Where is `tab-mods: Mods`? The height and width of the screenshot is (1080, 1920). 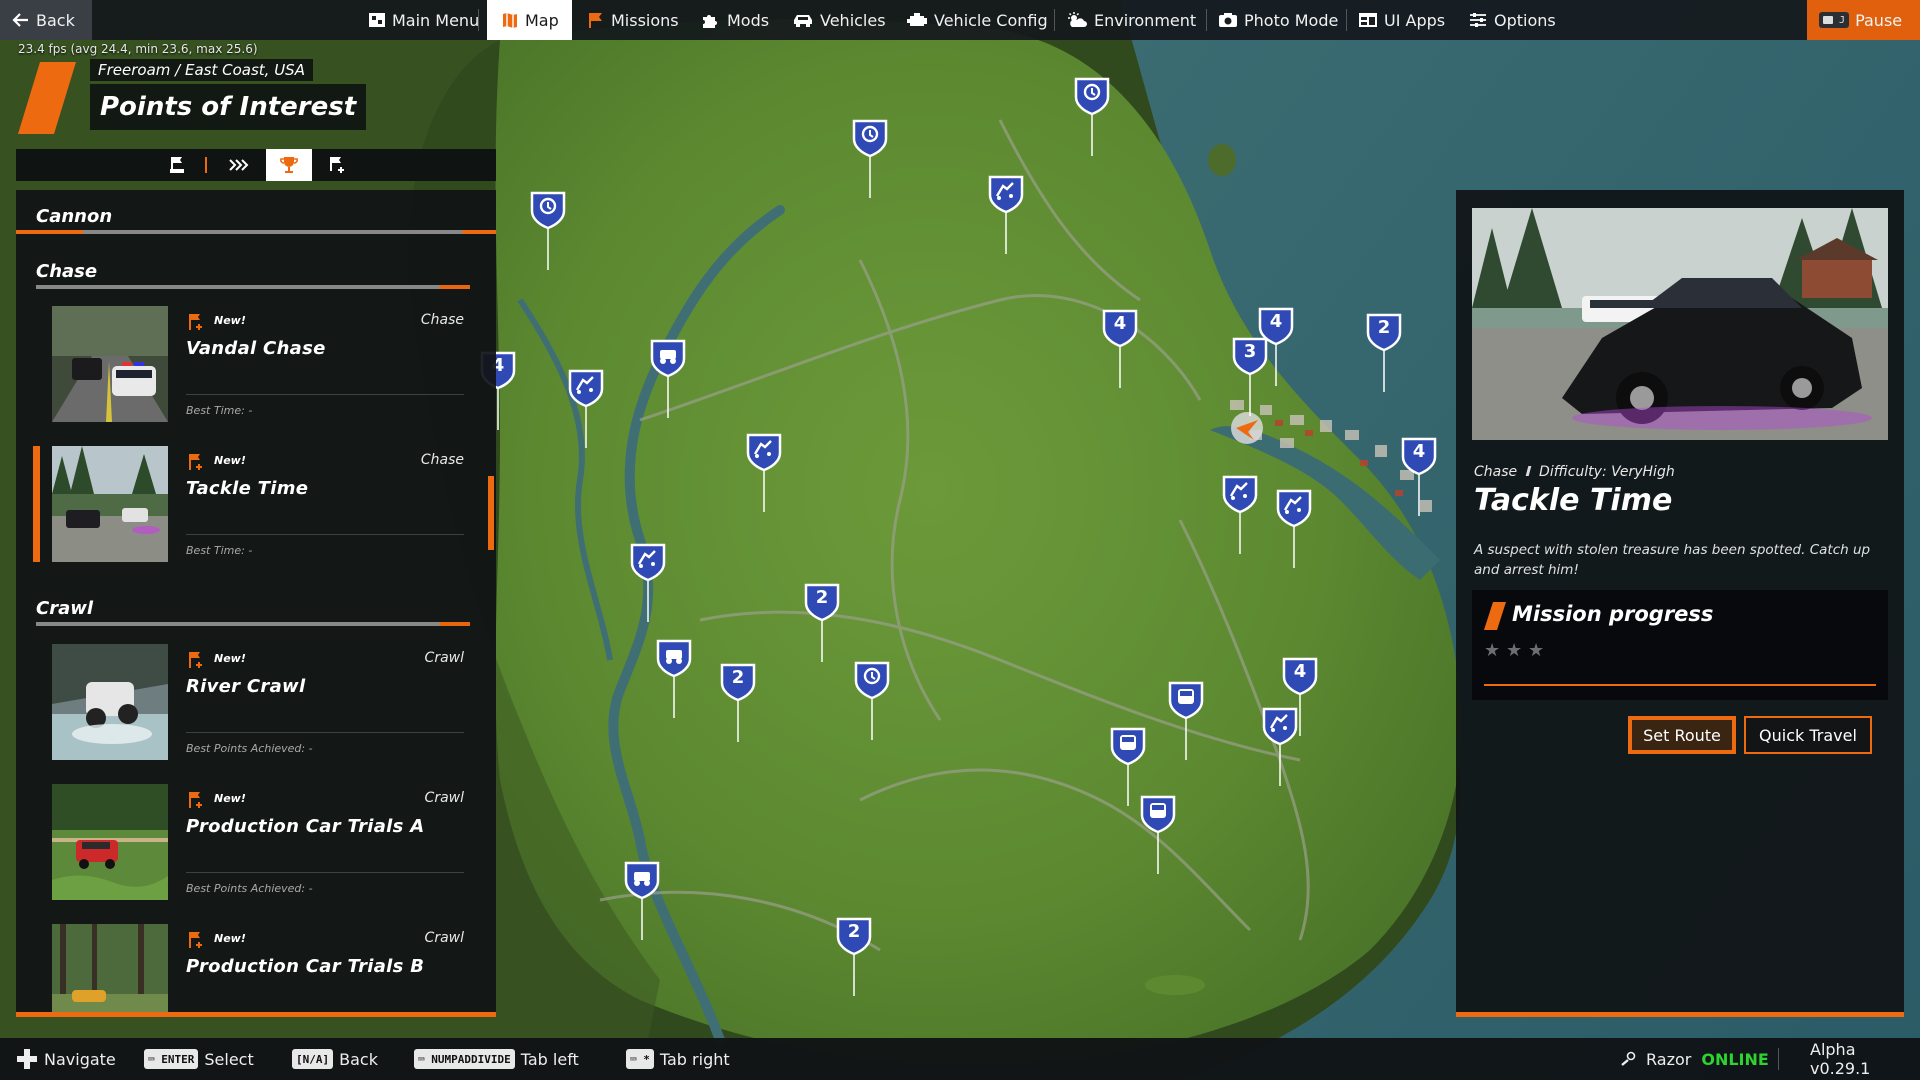
tab-mods: Mods is located at coordinates (735, 20).